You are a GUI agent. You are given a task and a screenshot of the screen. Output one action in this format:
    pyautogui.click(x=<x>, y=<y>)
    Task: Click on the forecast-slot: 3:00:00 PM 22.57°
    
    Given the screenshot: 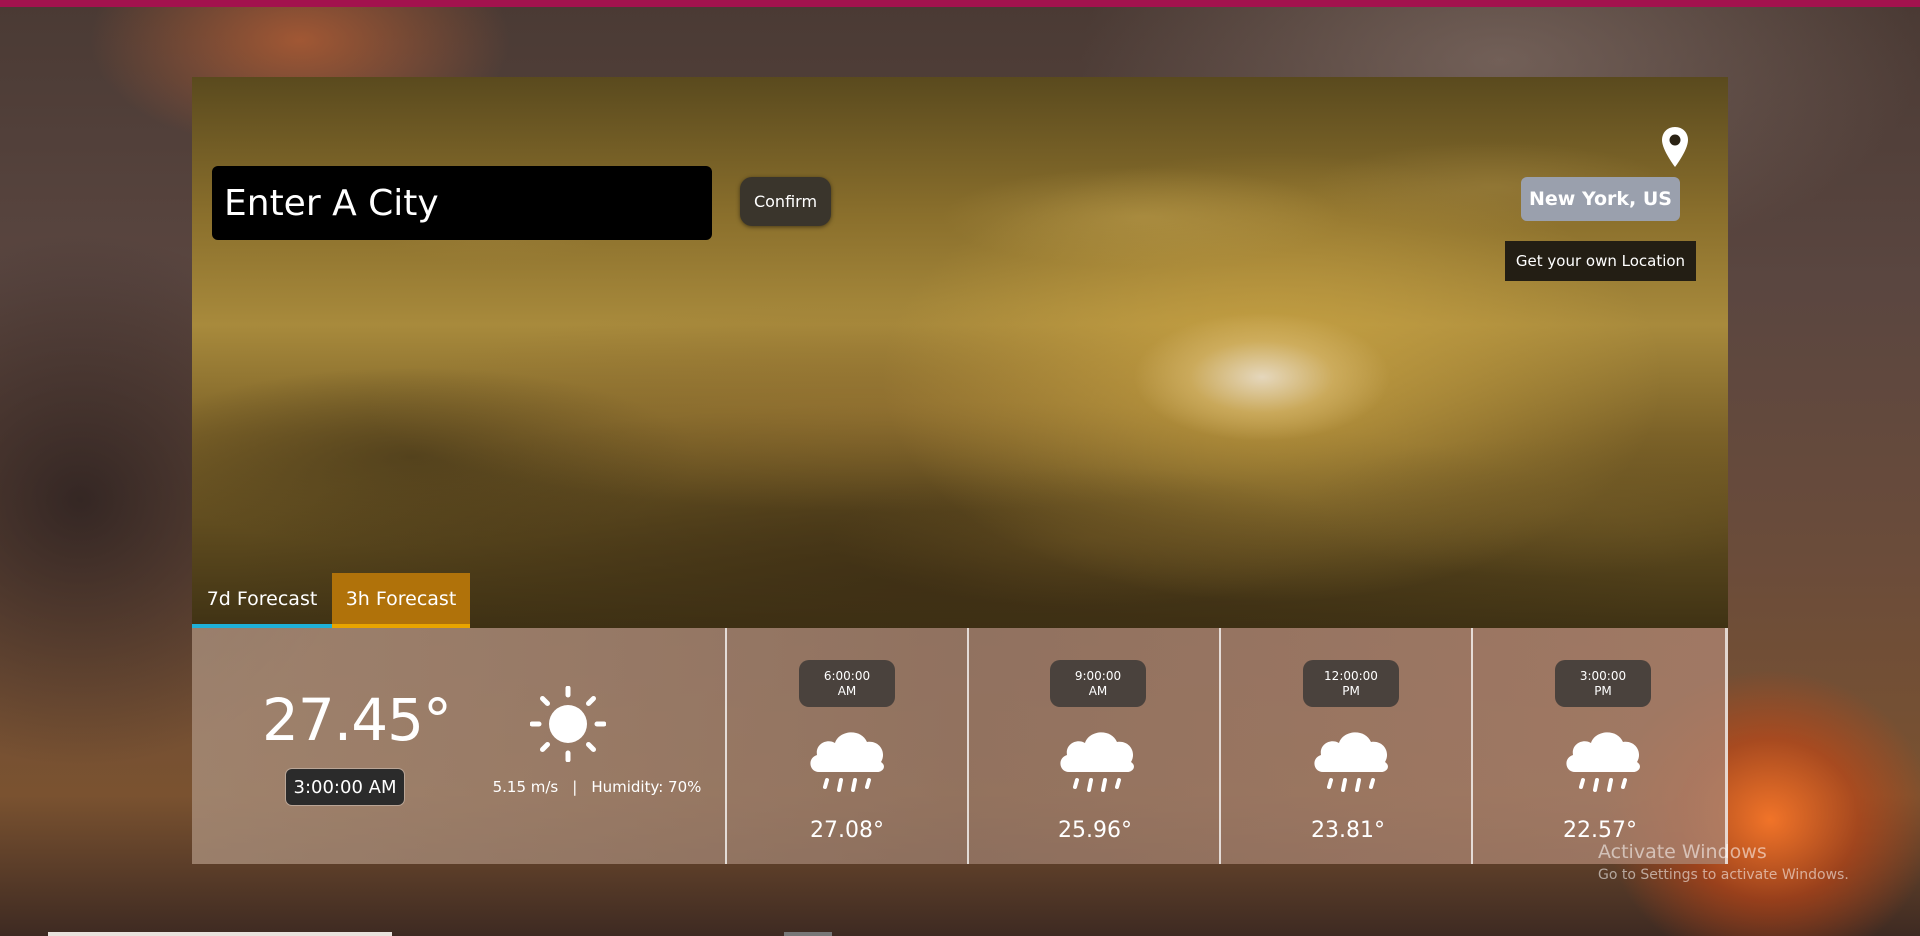 What is the action you would take?
    pyautogui.click(x=1598, y=746)
    